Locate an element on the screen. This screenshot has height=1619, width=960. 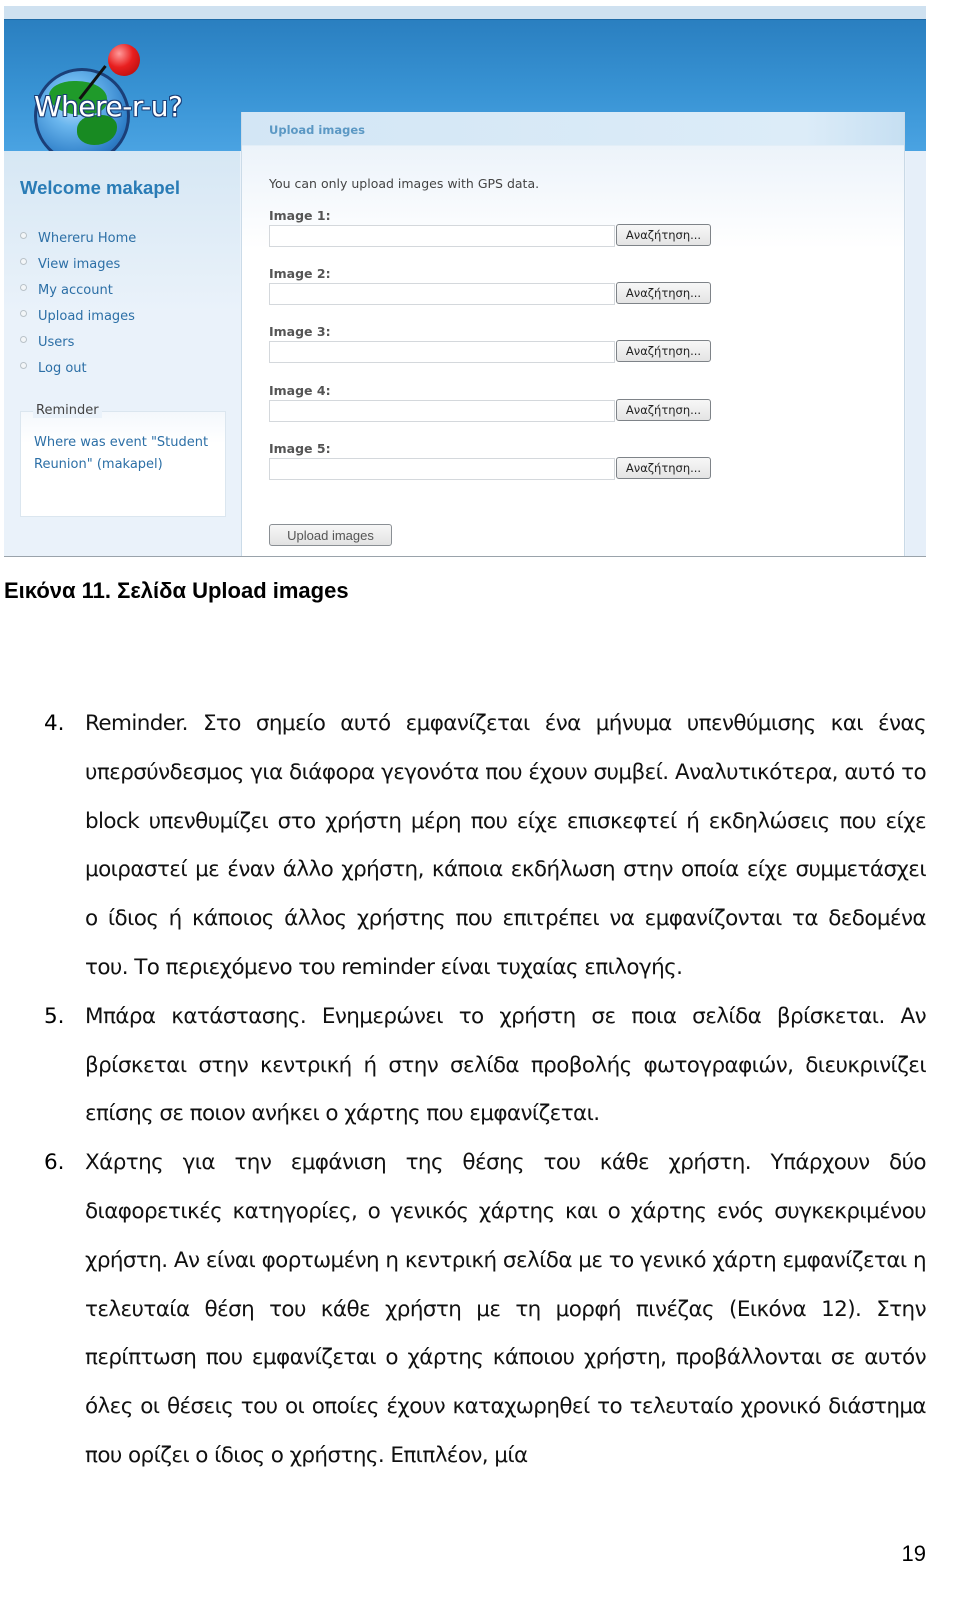
image-1-input is located at coordinates (442, 236).